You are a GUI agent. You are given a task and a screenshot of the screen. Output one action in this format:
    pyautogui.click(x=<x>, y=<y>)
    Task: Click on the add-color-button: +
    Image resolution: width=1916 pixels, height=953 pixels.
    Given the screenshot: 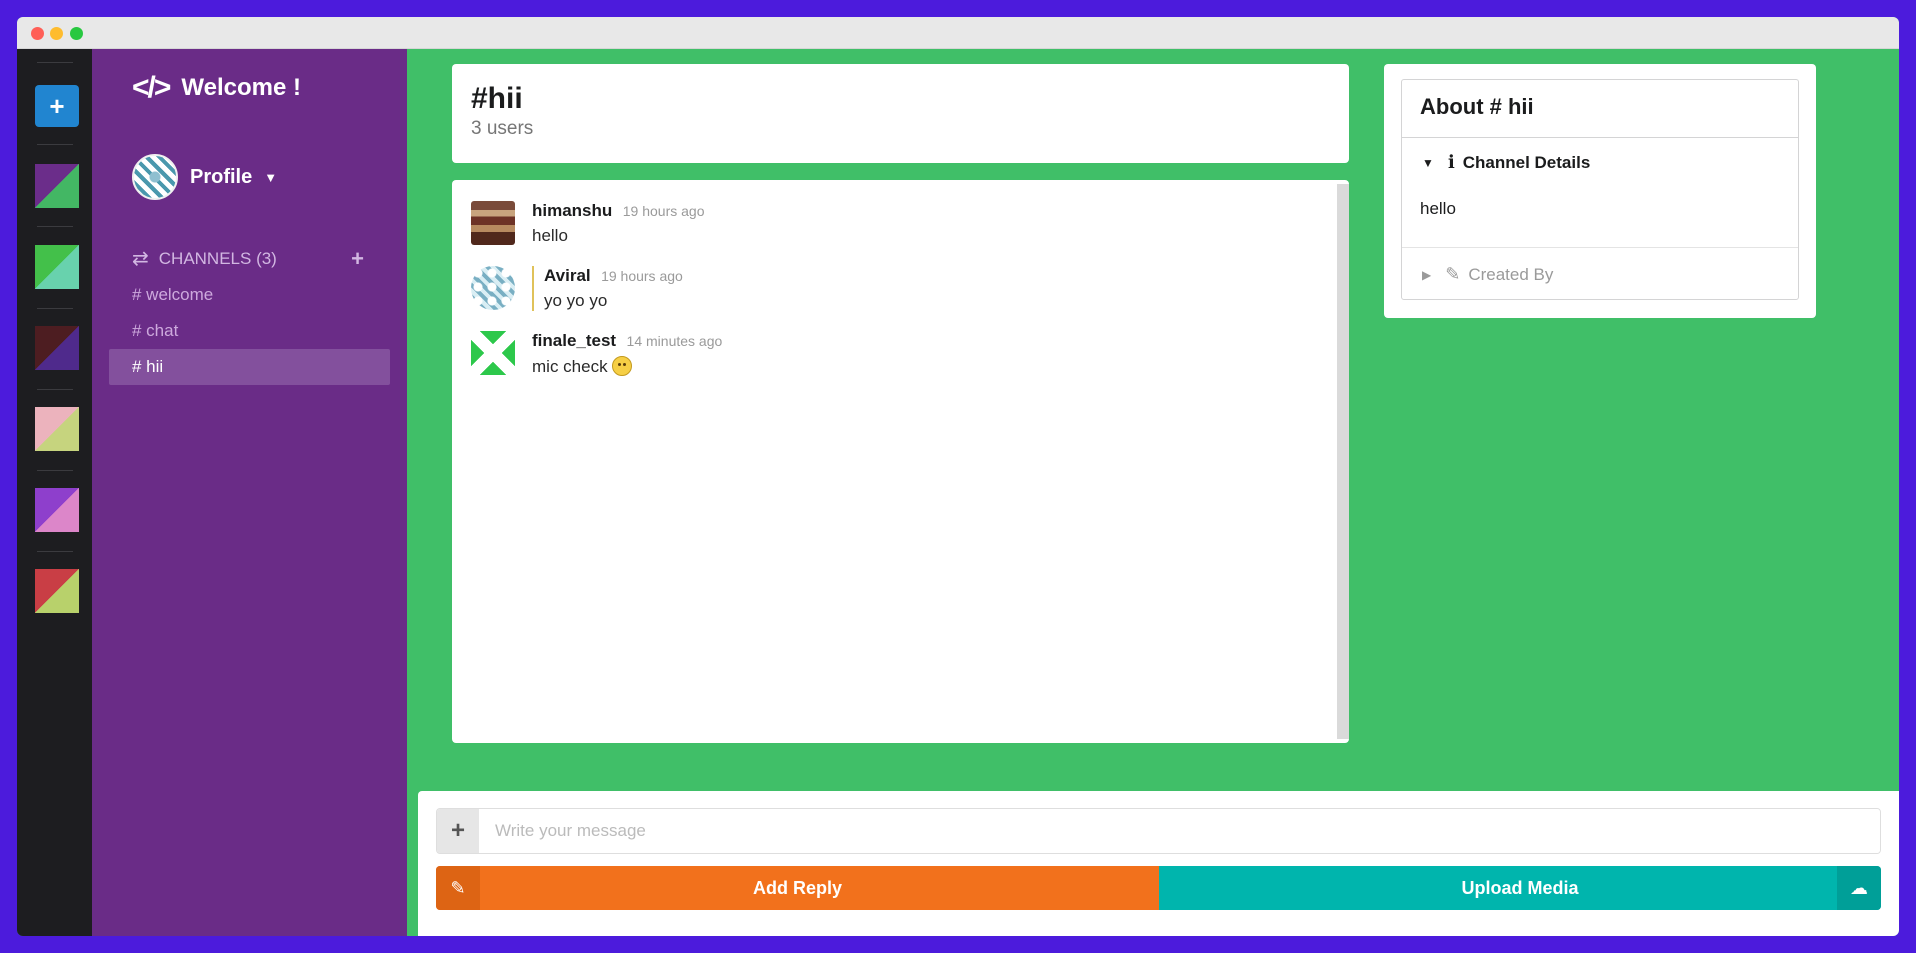 What is the action you would take?
    pyautogui.click(x=57, y=106)
    